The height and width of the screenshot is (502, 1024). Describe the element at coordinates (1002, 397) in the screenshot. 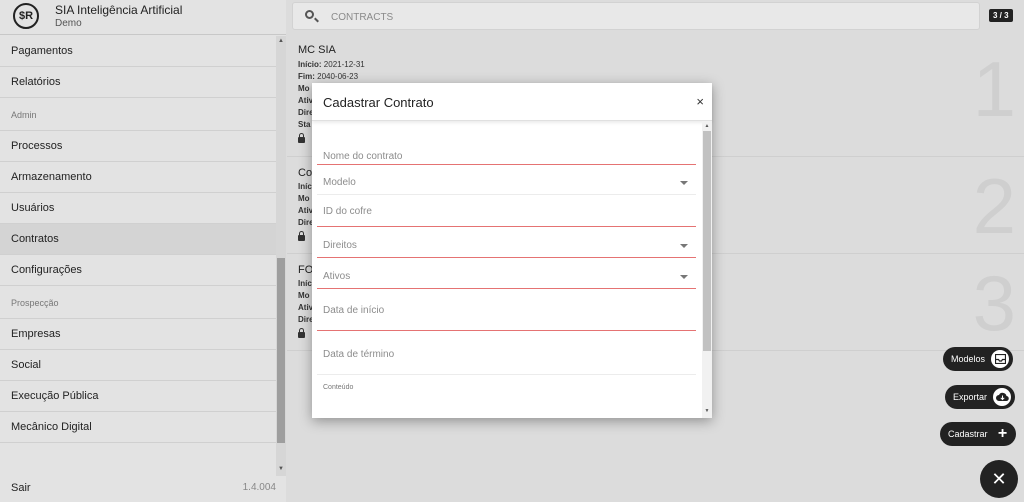

I see `cloud-download-icon` at that location.